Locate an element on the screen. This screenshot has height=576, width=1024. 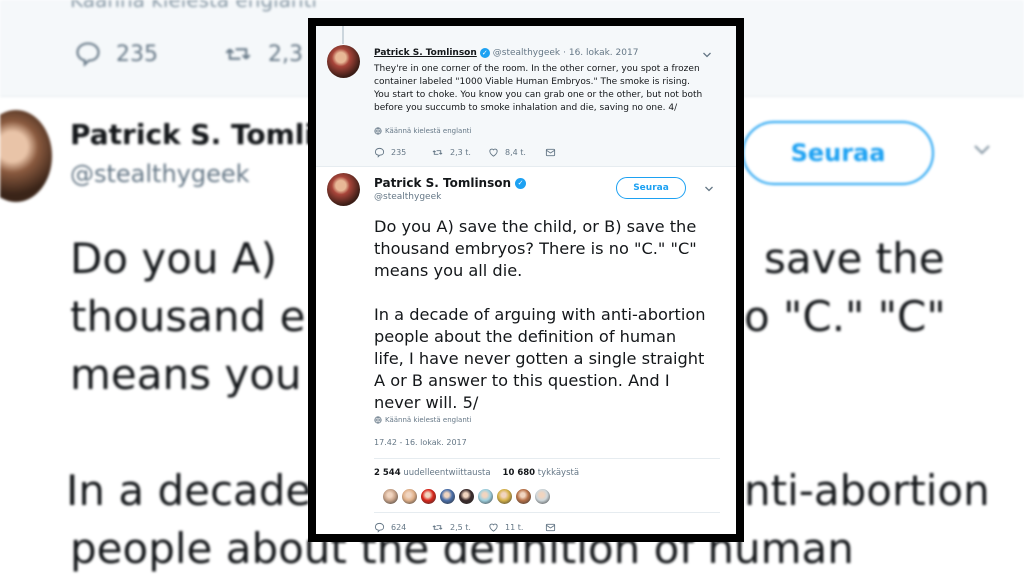
background-text-line: means you is located at coordinates (186, 374).